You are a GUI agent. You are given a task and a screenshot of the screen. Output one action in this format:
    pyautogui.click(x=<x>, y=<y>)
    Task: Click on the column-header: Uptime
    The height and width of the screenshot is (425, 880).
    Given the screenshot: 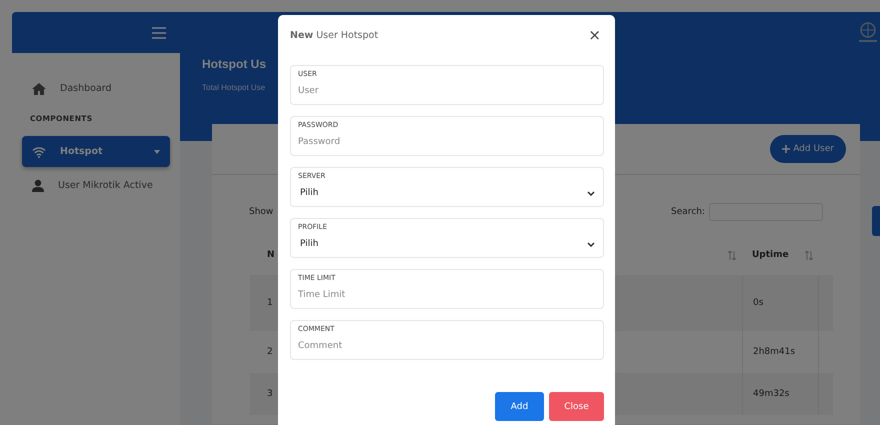 What is the action you would take?
    pyautogui.click(x=770, y=255)
    